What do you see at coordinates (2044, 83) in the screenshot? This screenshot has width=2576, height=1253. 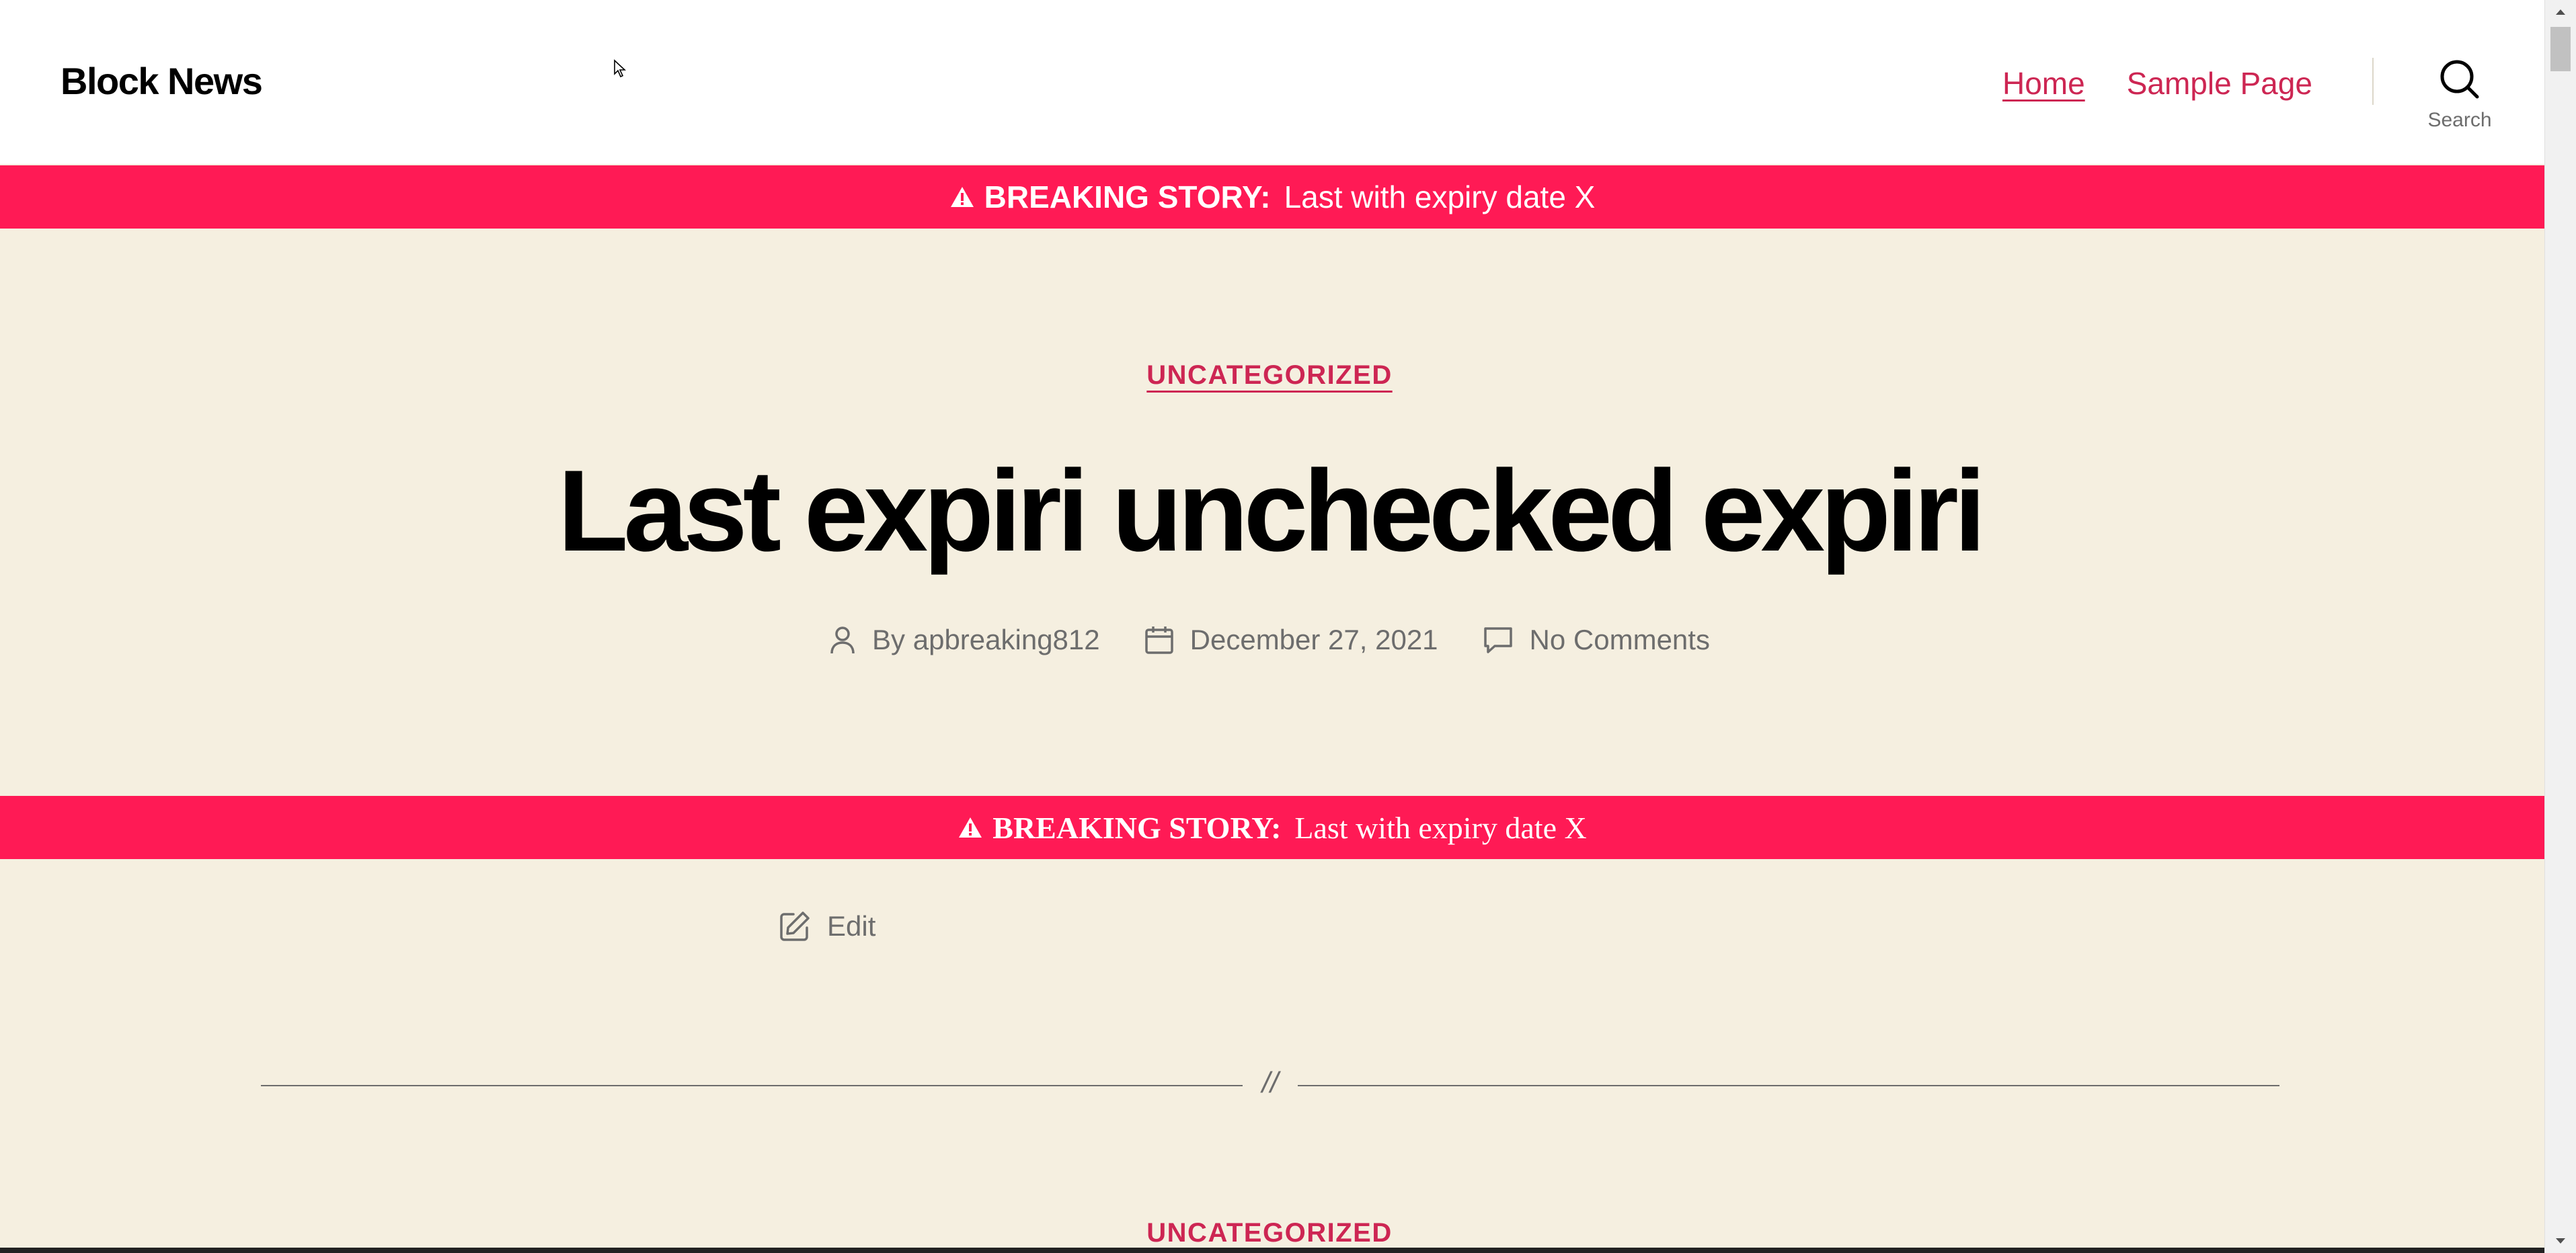 I see `nav-item-home: Home` at bounding box center [2044, 83].